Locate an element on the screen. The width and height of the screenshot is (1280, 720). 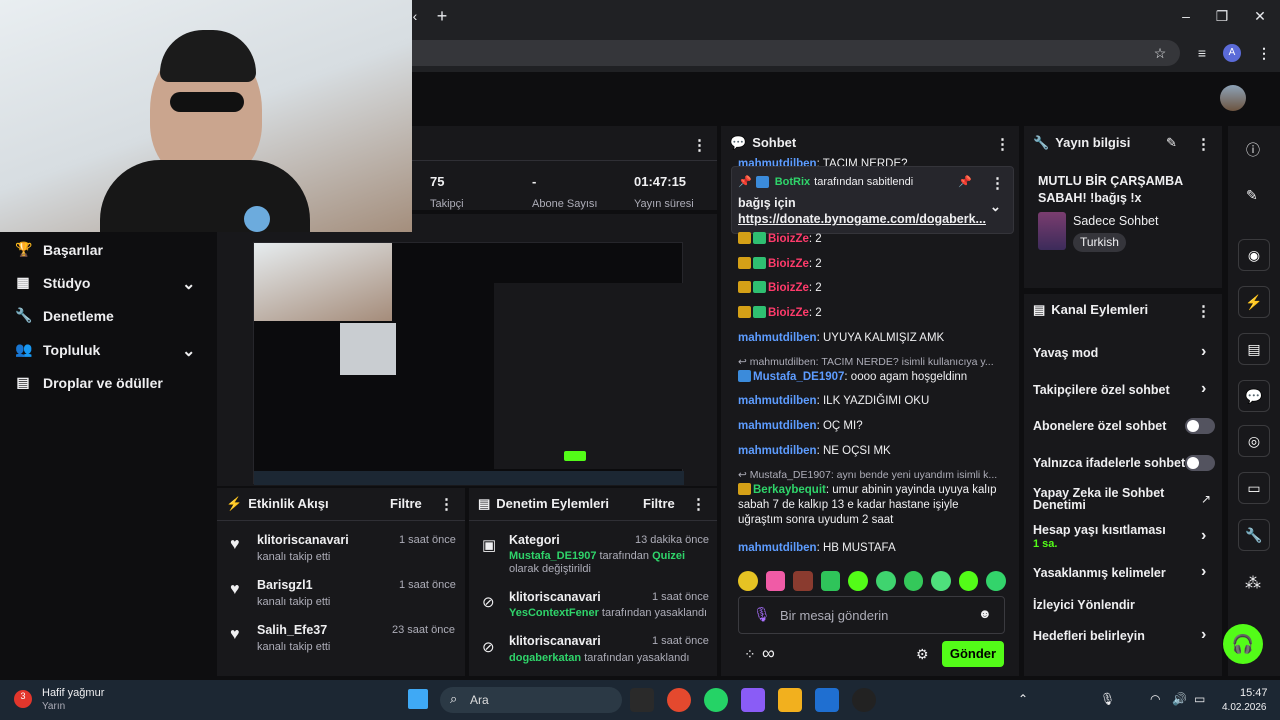
emote-only-toggle is located at coordinates (1200, 463).